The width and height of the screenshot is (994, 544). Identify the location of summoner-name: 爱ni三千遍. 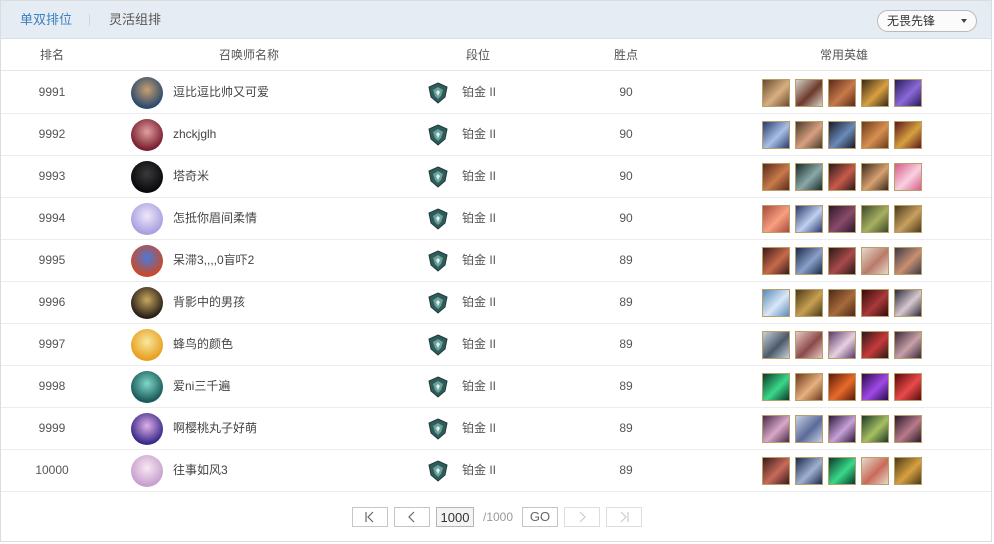
(293, 386).